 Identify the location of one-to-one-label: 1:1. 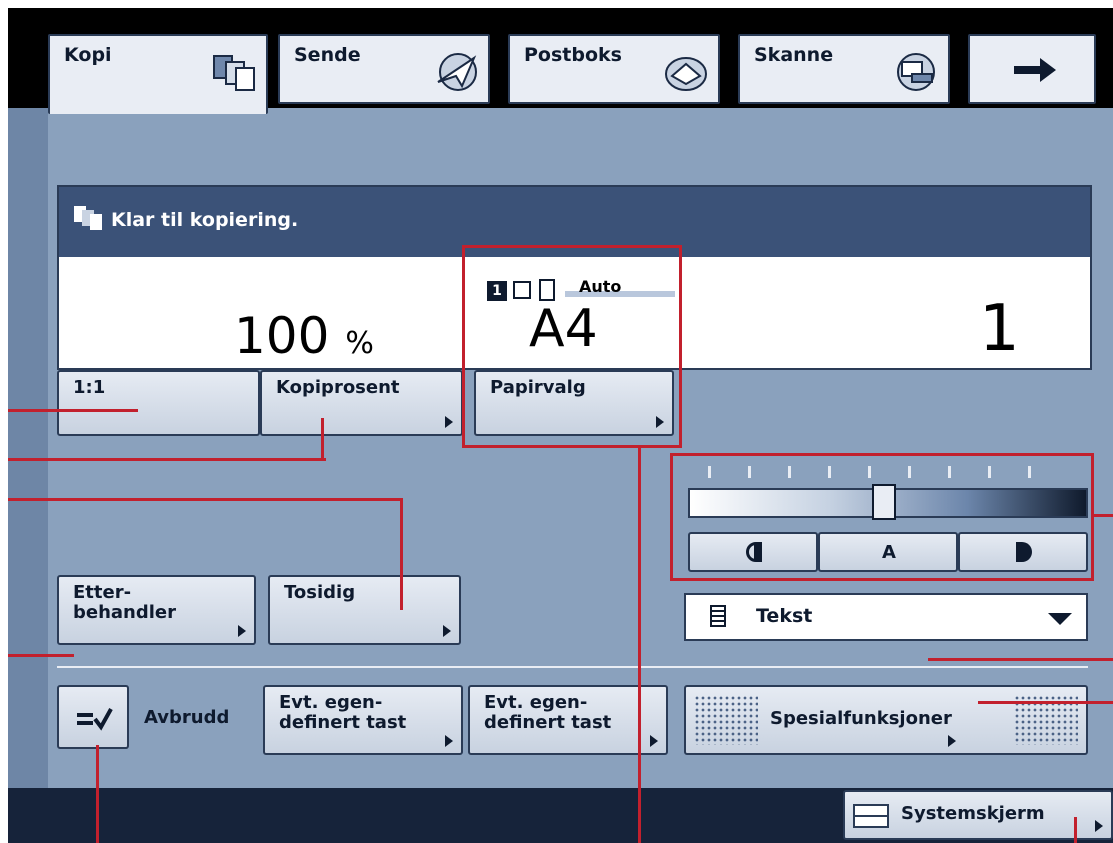
(89, 387).